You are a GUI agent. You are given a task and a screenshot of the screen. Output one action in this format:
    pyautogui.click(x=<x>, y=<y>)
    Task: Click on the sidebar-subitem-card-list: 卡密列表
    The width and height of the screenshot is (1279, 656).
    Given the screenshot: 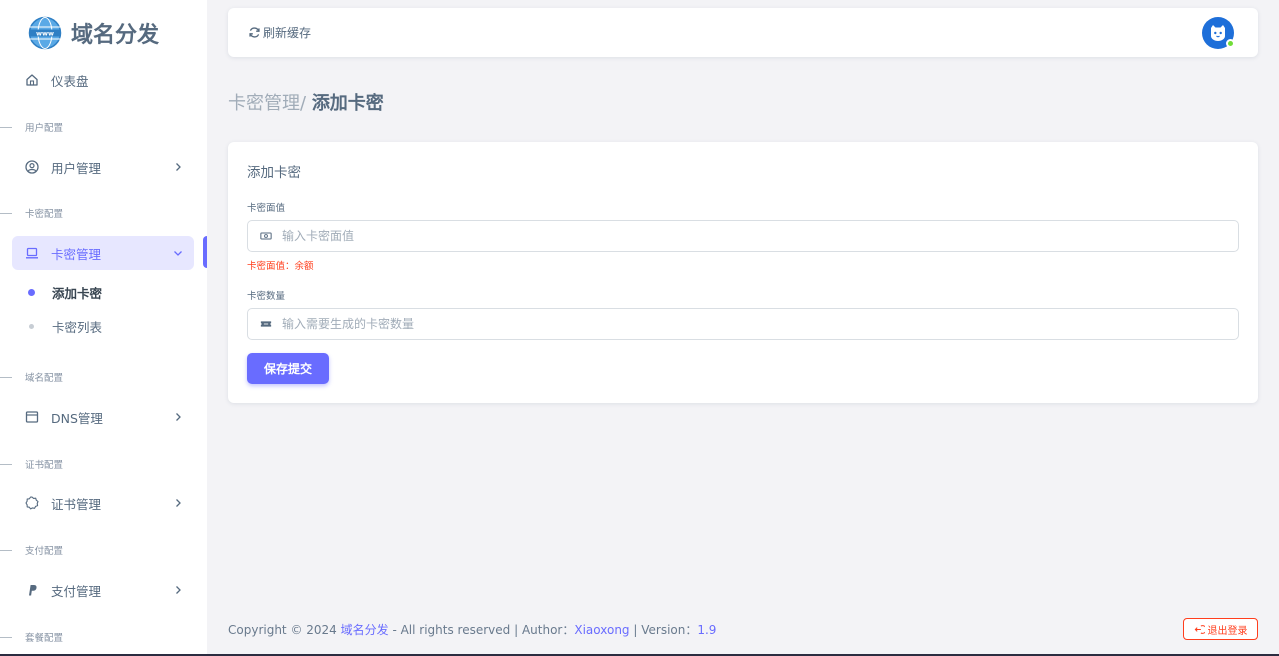 What is the action you would take?
    pyautogui.click(x=63, y=326)
    